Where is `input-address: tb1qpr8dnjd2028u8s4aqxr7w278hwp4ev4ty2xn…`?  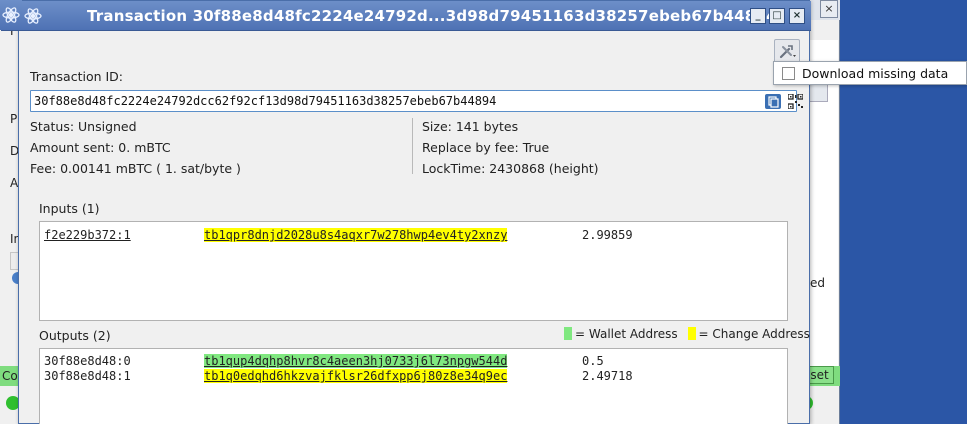 input-address: tb1qpr8dnjd2028u8s4aqxr7w278hwp4ev4ty2xn… is located at coordinates (356, 235).